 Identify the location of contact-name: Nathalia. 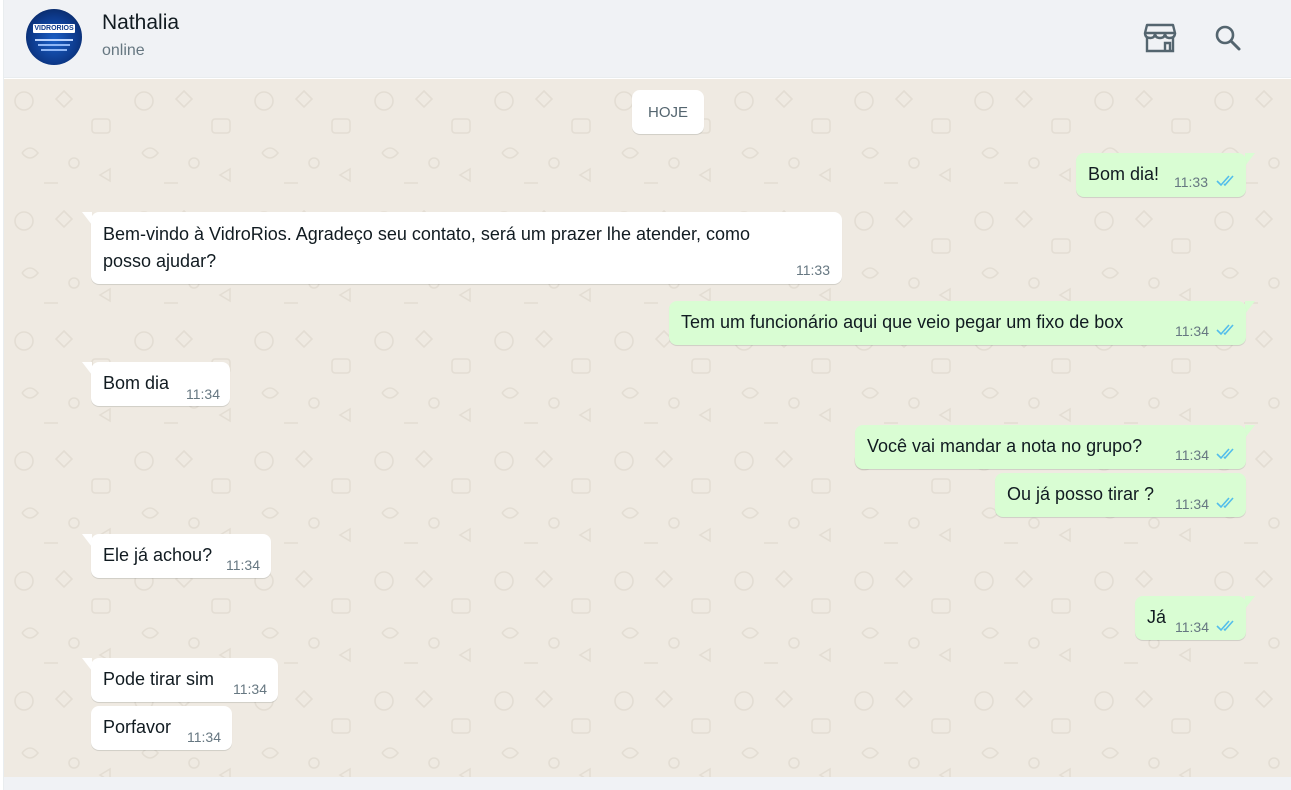
(140, 23).